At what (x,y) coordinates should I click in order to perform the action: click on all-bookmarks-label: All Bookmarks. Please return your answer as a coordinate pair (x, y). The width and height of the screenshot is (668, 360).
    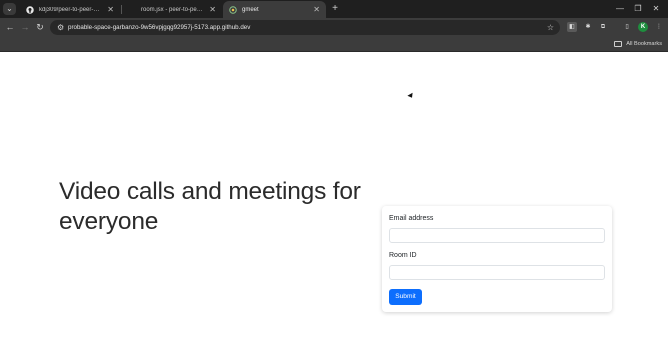
    Looking at the image, I should click on (644, 44).